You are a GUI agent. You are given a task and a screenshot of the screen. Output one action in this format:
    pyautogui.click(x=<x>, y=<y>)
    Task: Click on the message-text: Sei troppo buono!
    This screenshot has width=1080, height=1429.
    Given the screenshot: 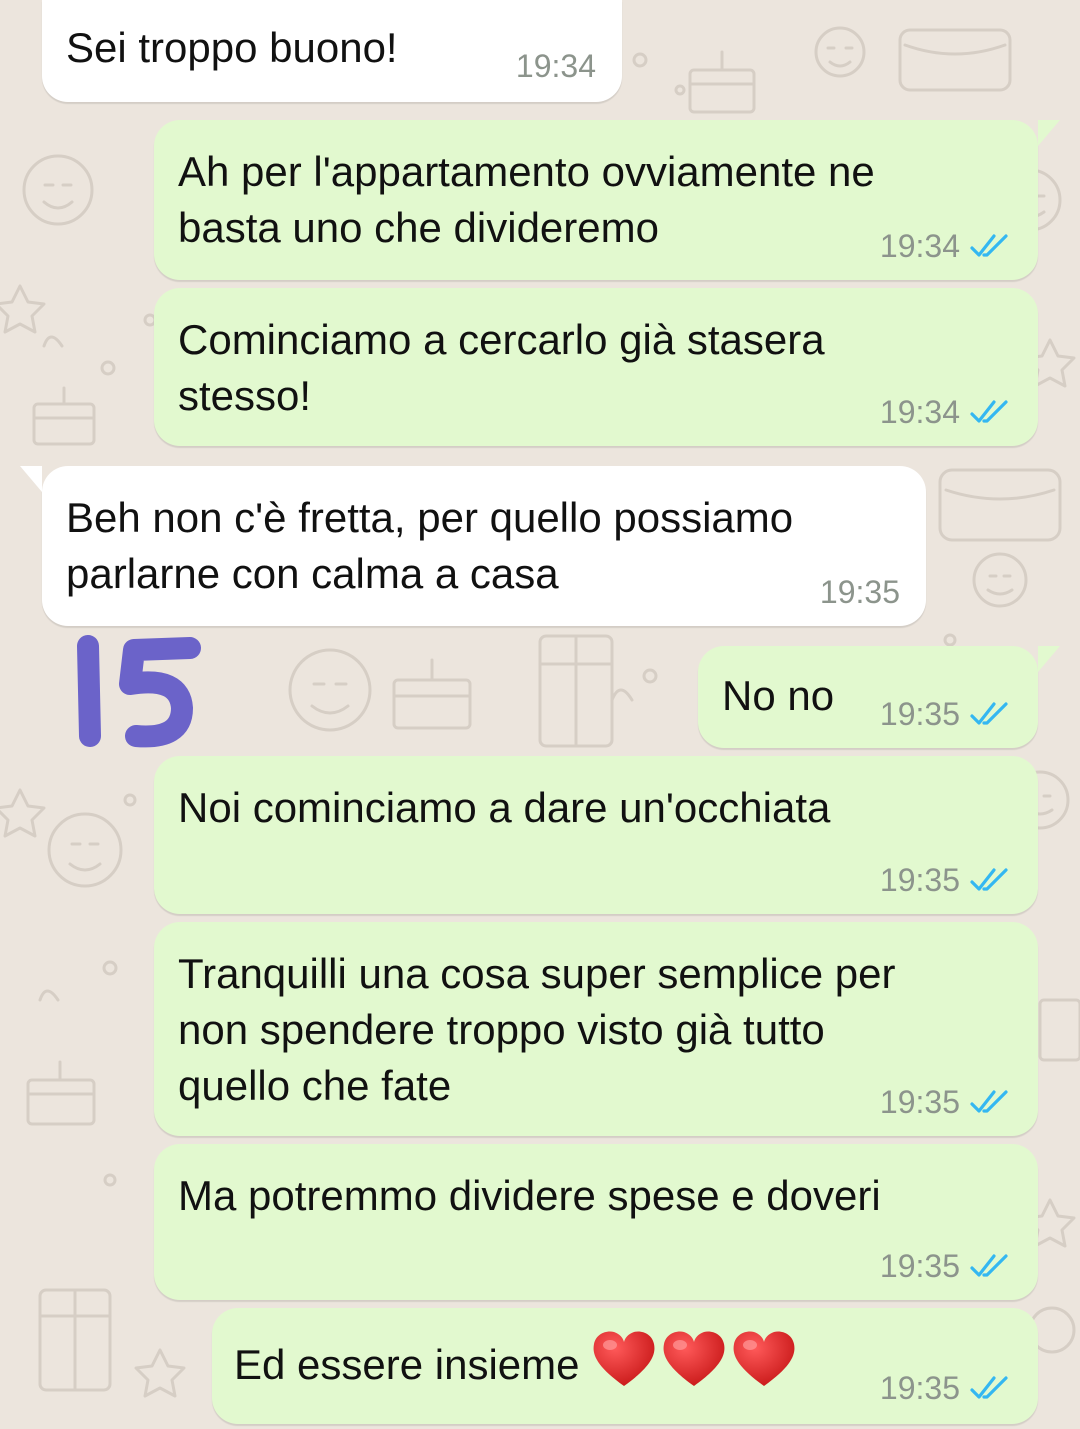 What is the action you would take?
    pyautogui.click(x=232, y=47)
    